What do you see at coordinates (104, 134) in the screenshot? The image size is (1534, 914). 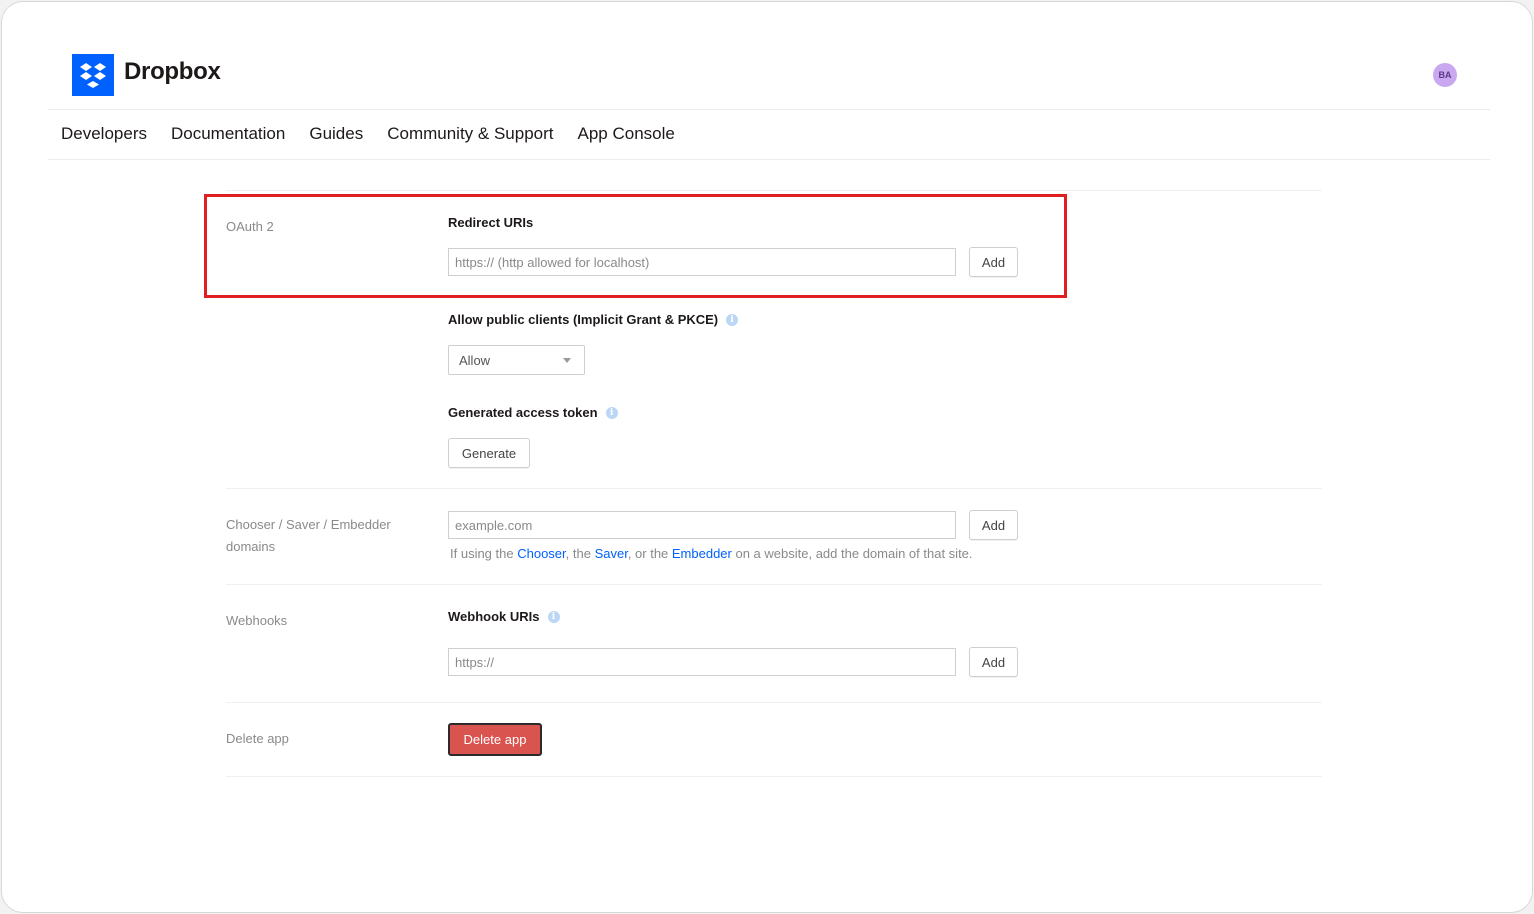 I see `nav-developers: Developers` at bounding box center [104, 134].